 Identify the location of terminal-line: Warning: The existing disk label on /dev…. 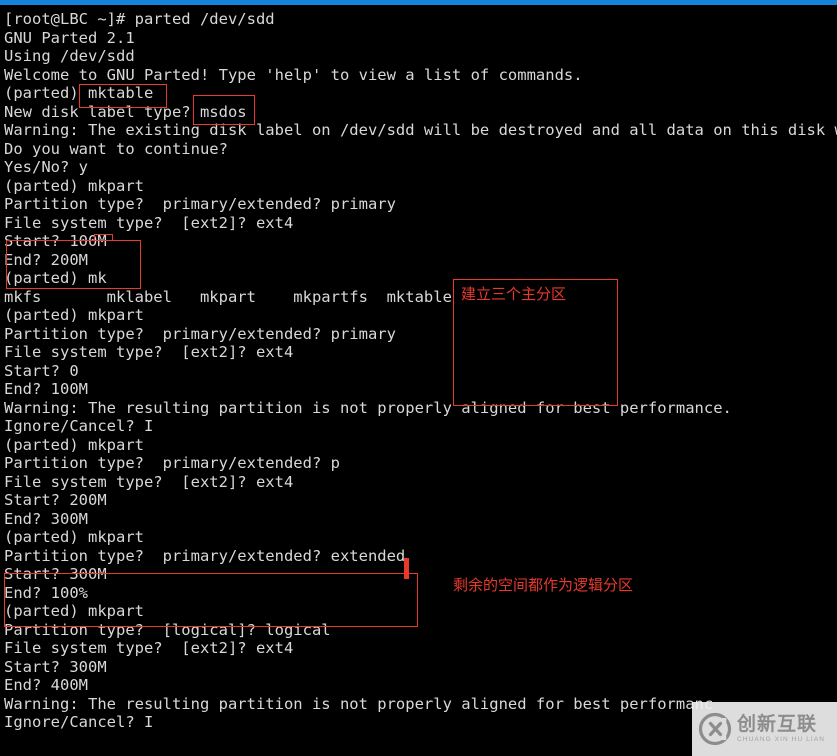
(420, 130).